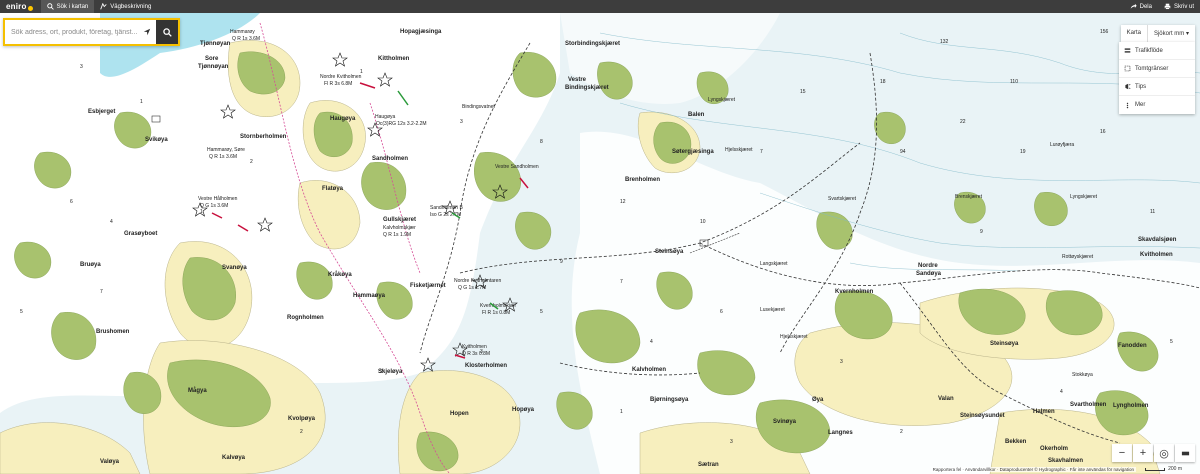 Image resolution: width=1200 pixels, height=474 pixels. Describe the element at coordinates (263, 137) in the screenshot. I see `svg-text: Stornberholmen` at that location.